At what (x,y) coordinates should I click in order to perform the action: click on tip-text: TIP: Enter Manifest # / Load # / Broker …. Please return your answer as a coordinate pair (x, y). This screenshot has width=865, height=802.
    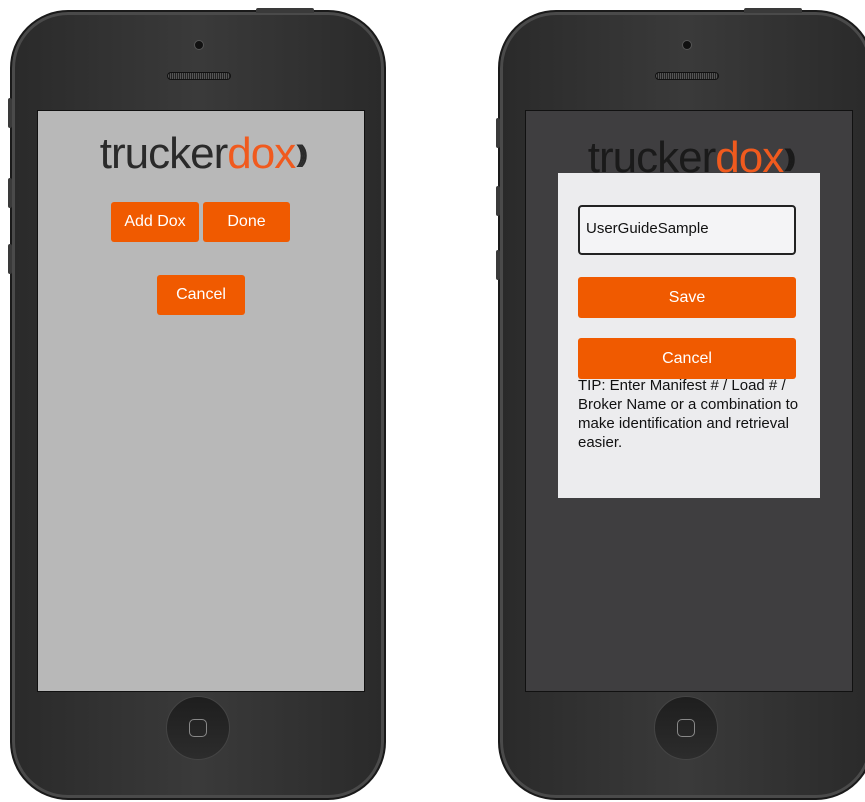
    Looking at the image, I should click on (688, 414).